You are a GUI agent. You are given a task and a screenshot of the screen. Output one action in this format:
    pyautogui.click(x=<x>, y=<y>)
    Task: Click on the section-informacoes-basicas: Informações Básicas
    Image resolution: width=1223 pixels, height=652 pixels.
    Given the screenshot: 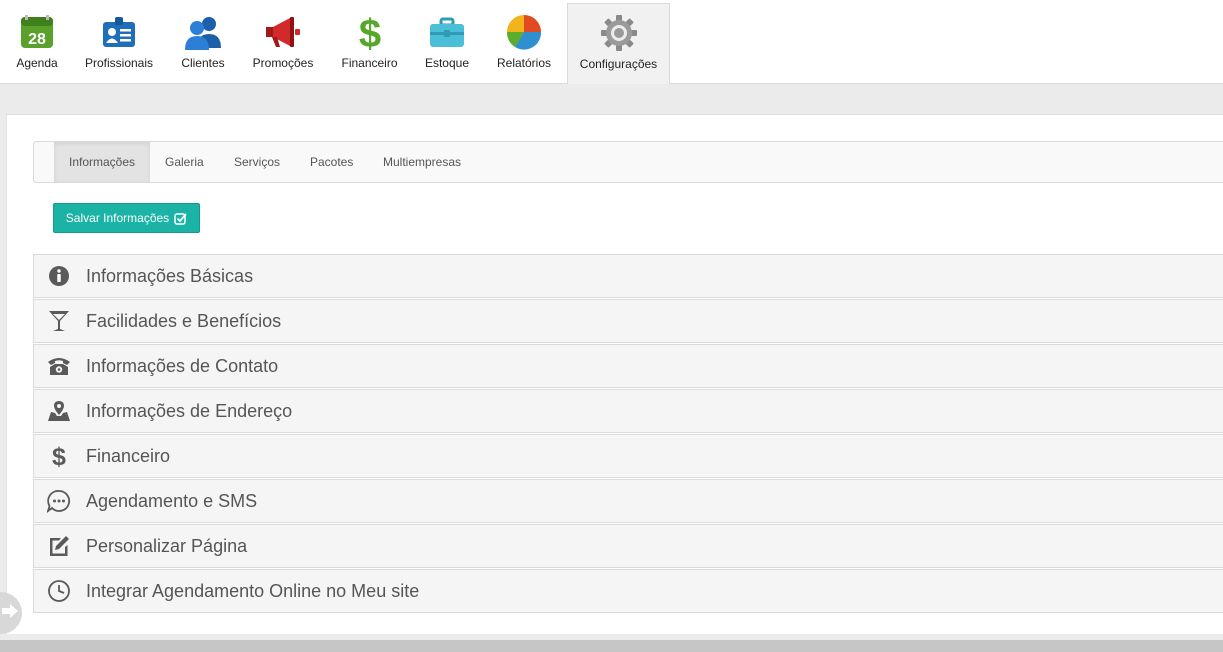 What is the action you would take?
    pyautogui.click(x=628, y=276)
    